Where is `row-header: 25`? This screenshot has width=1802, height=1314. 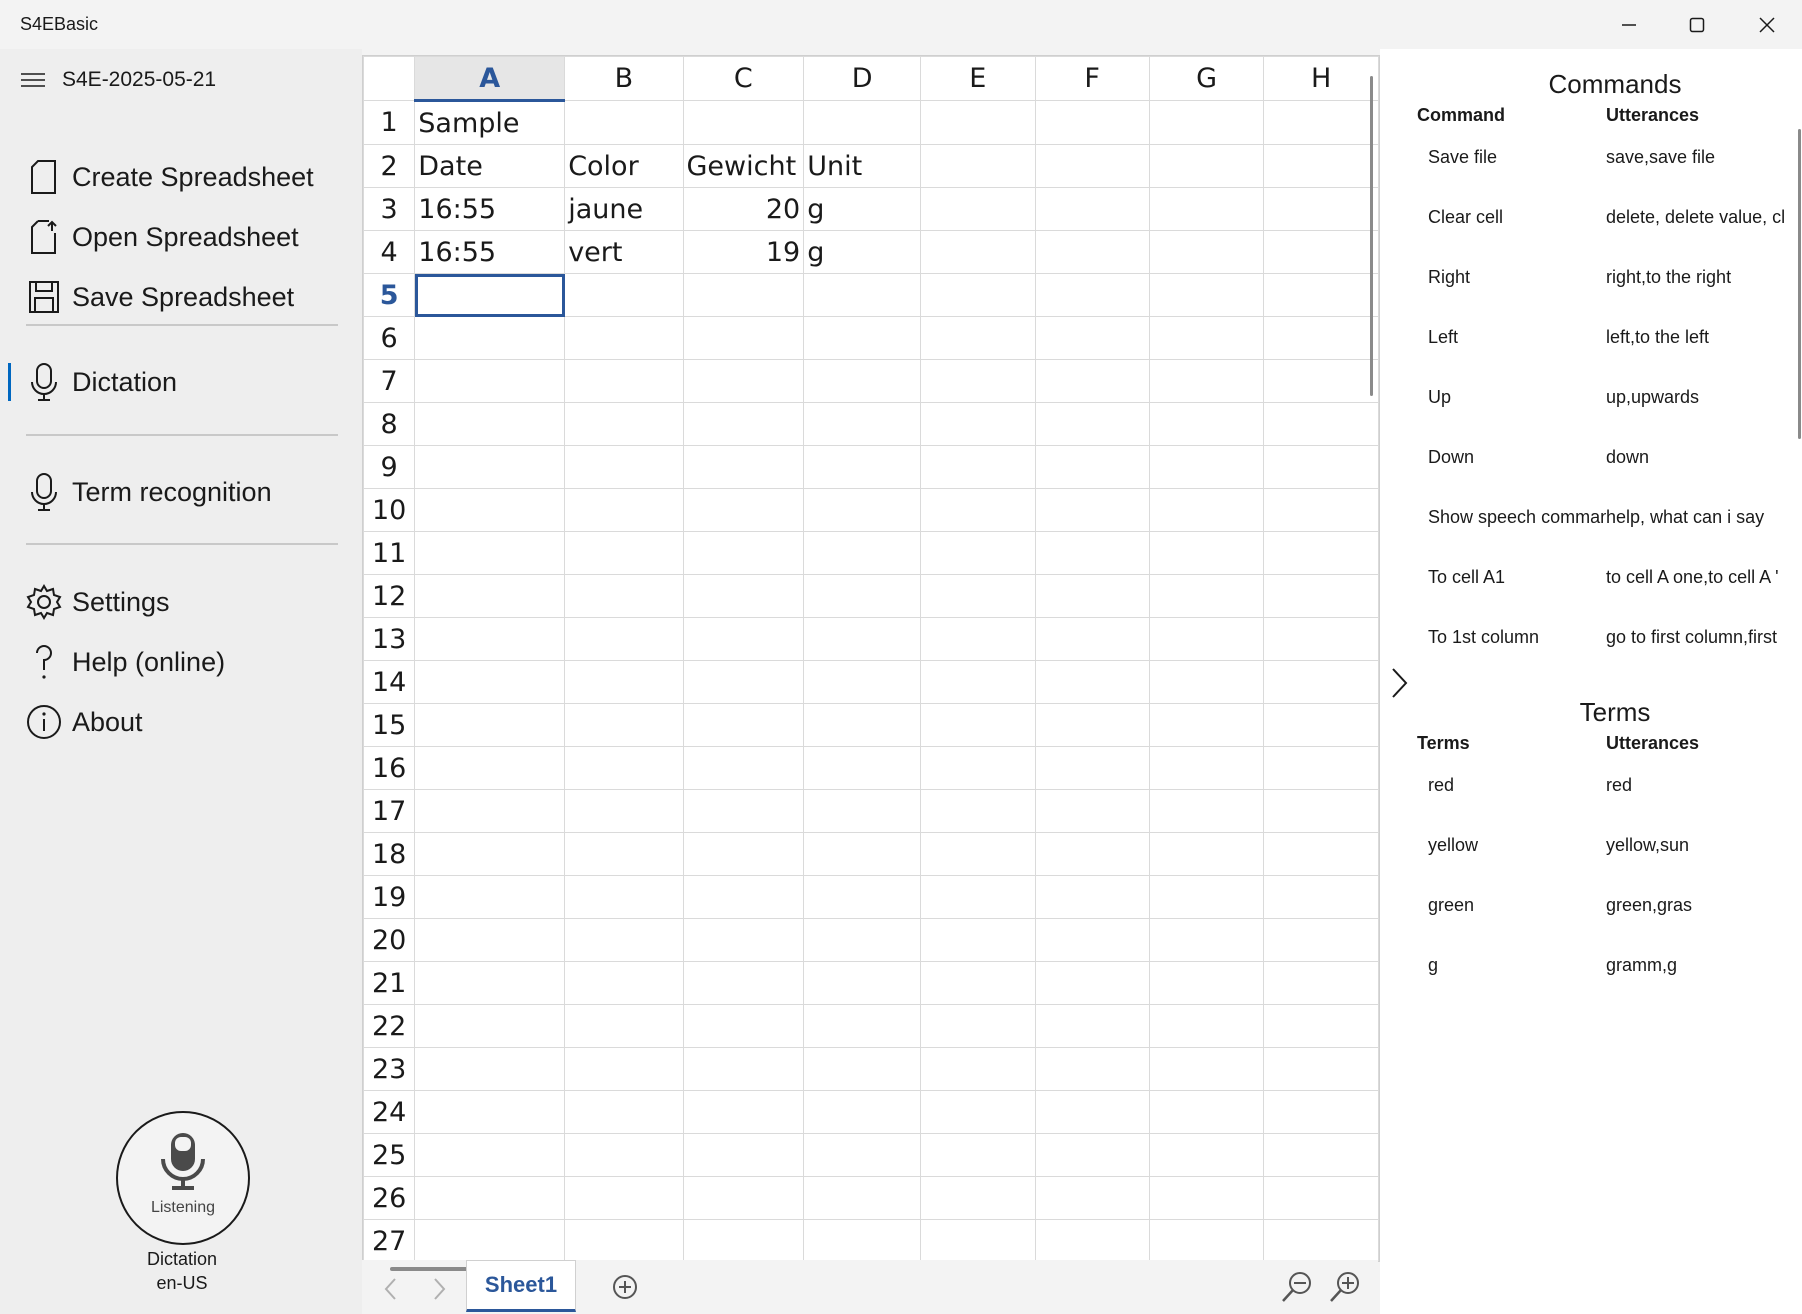 row-header: 25 is located at coordinates (389, 1155).